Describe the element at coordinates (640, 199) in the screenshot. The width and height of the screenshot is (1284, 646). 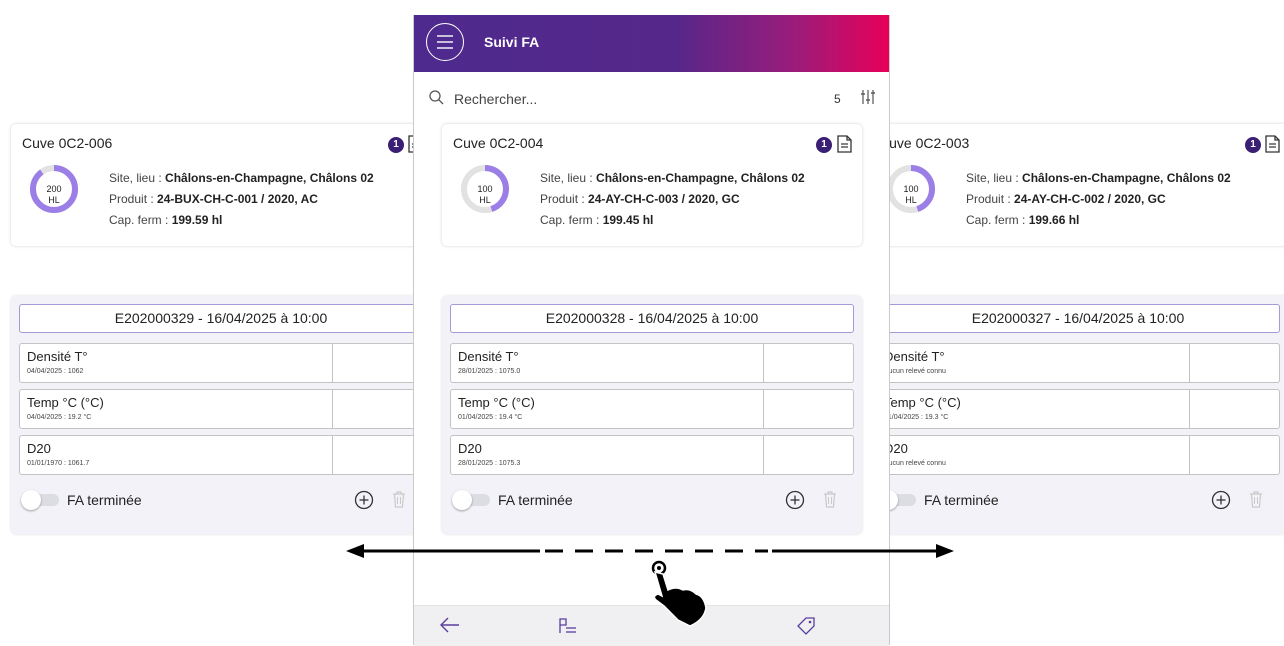
I see `product-info: Produit : 24-AY-CH-C-003 / 2020, GC` at that location.